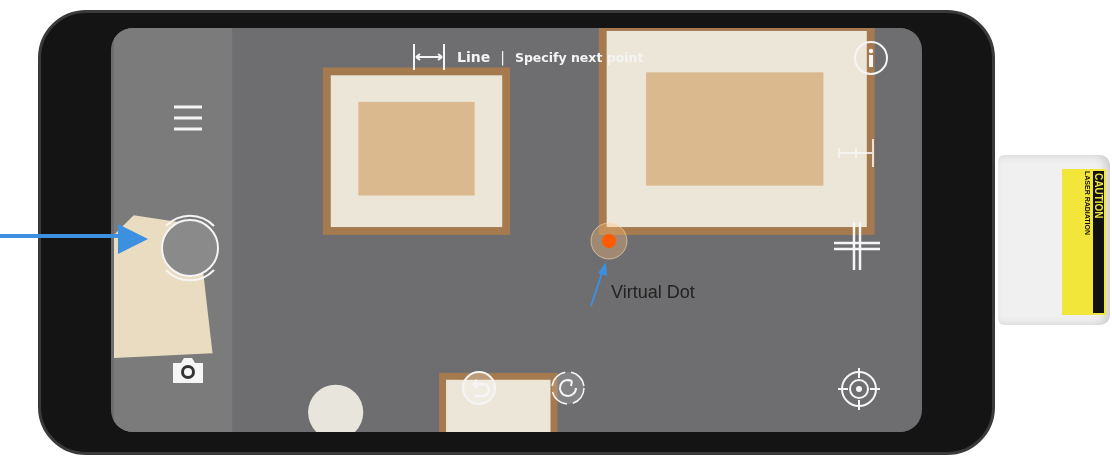 The height and width of the screenshot is (461, 1112). I want to click on pointer-arrow, so click(599, 285).